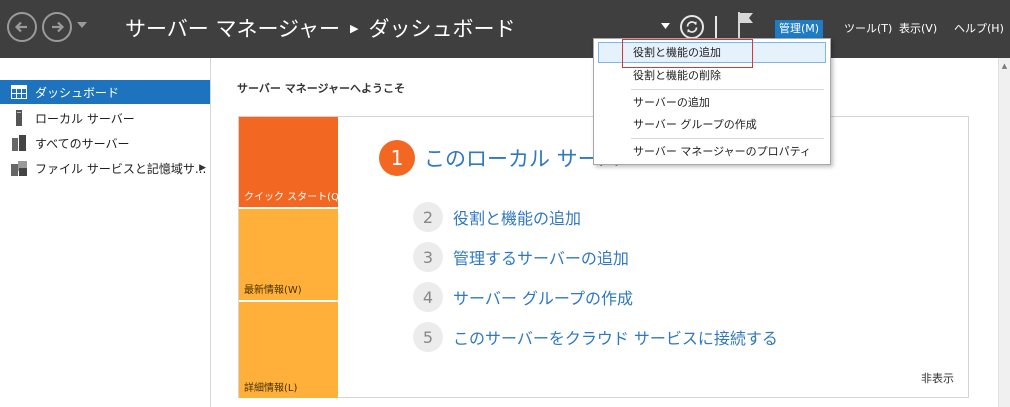  What do you see at coordinates (918, 29) in the screenshot?
I see `menu-view: 表示(V)` at bounding box center [918, 29].